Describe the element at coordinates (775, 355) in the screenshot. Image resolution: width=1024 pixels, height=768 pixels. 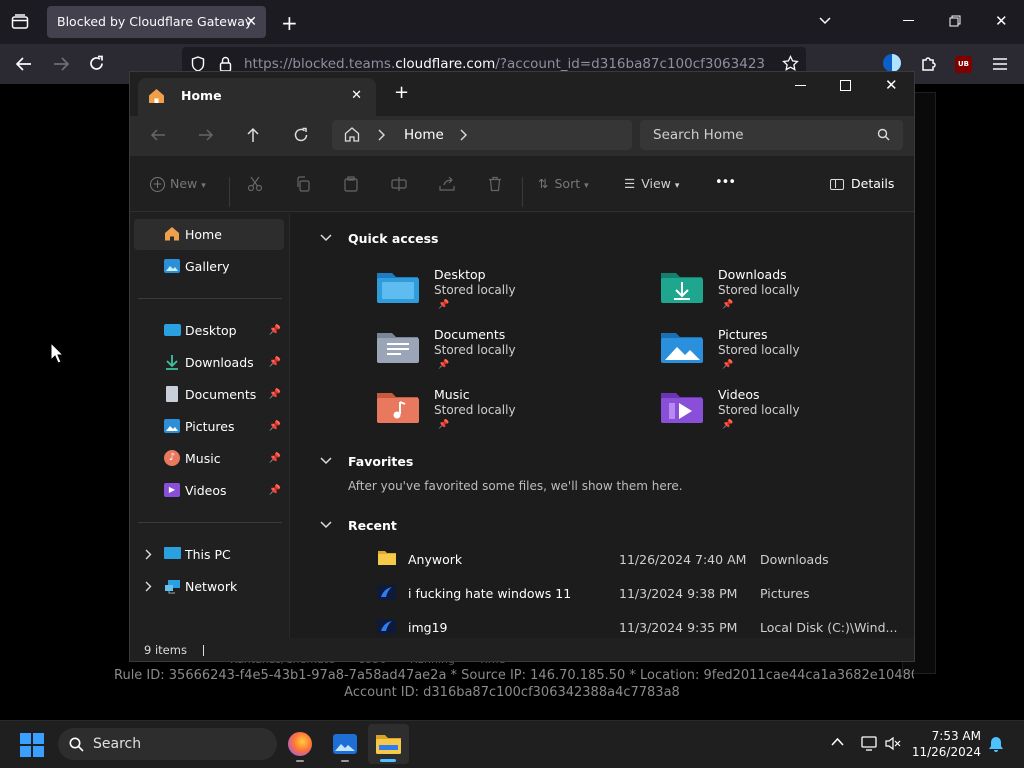
I see `quick-access-item-pictures: Pictures Stored locally 📌` at that location.